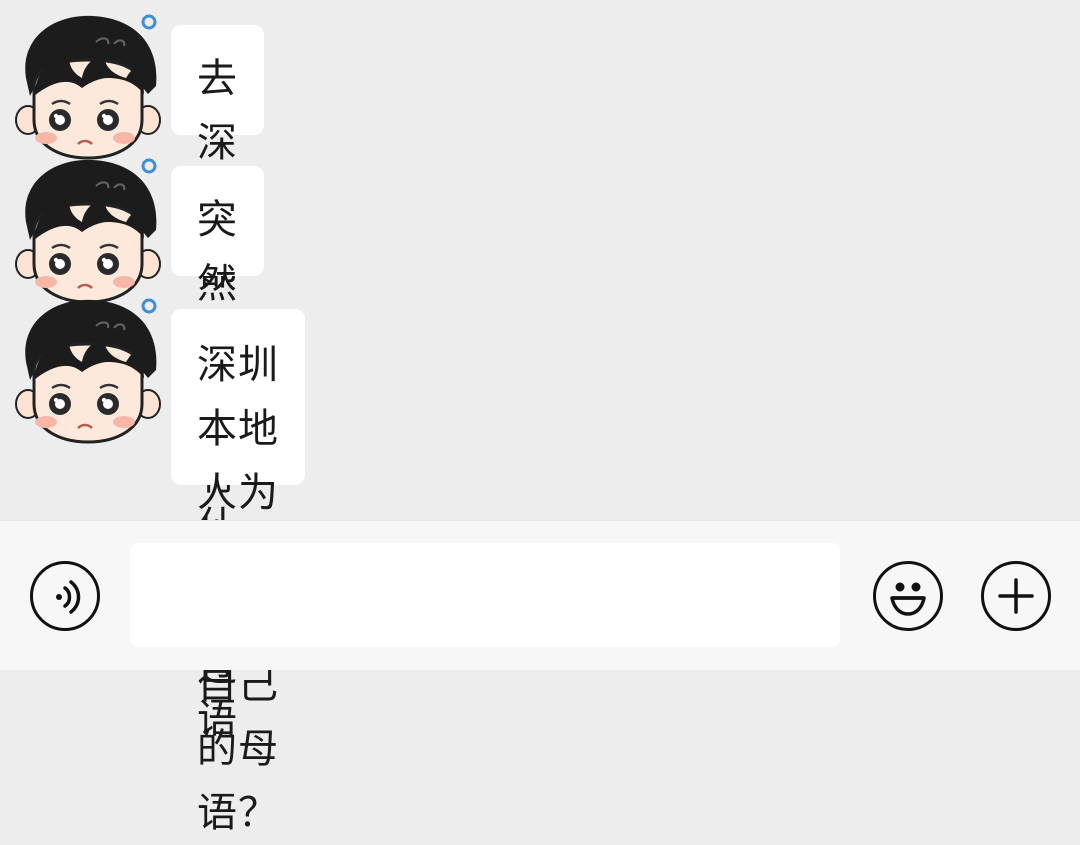 The image size is (1080, 845). What do you see at coordinates (908, 599) in the screenshot?
I see `emoji-icon` at bounding box center [908, 599].